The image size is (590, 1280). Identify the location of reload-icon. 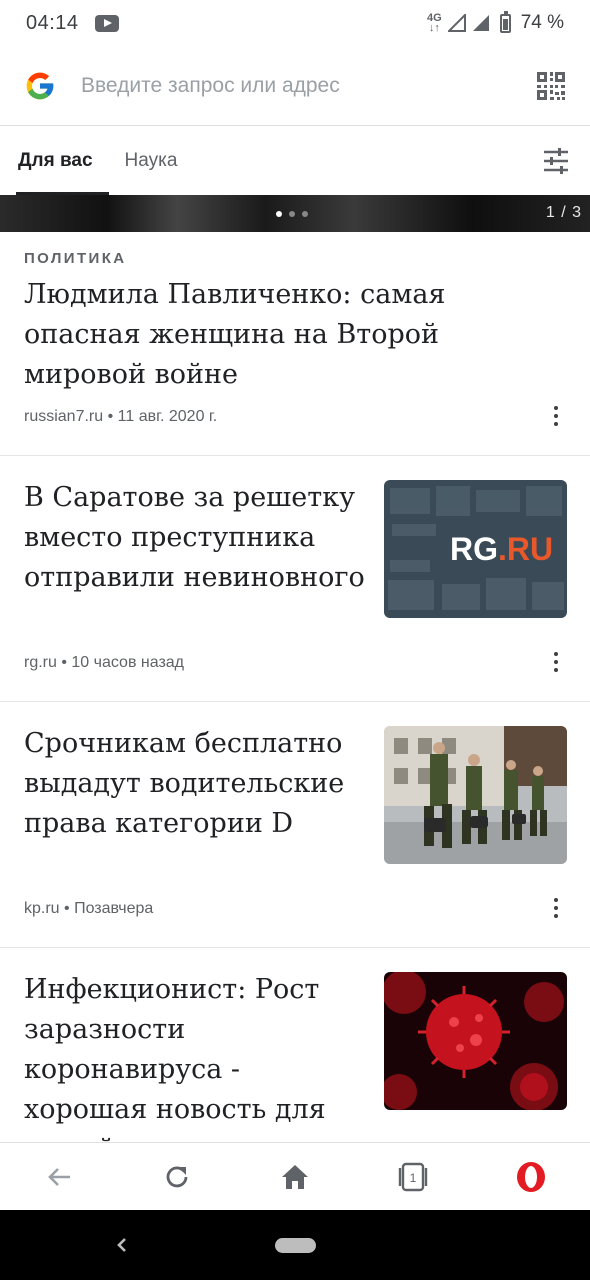
(177, 1176).